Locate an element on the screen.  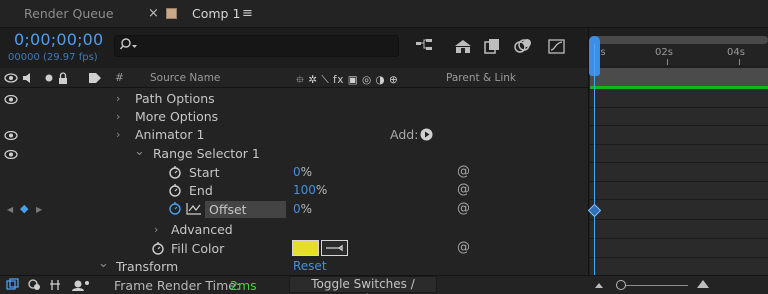
zoom-slider-track is located at coordinates (653, 285).